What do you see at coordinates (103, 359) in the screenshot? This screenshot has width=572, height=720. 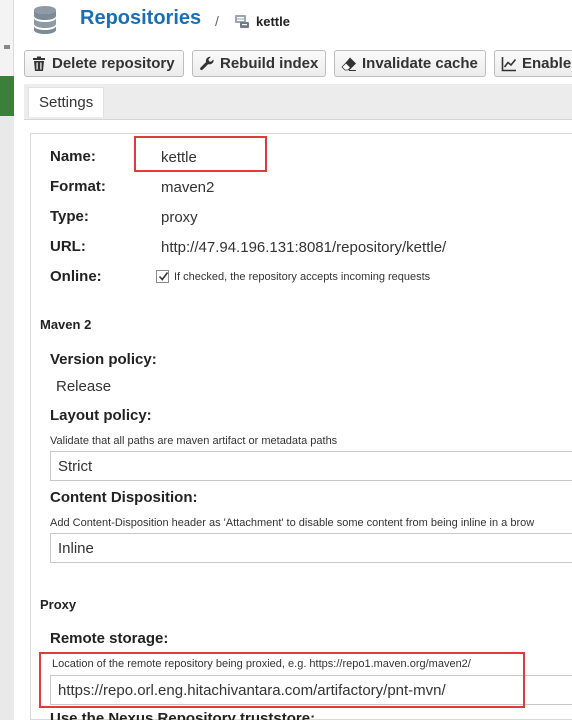 I see `version-policy-label: Version policy:` at bounding box center [103, 359].